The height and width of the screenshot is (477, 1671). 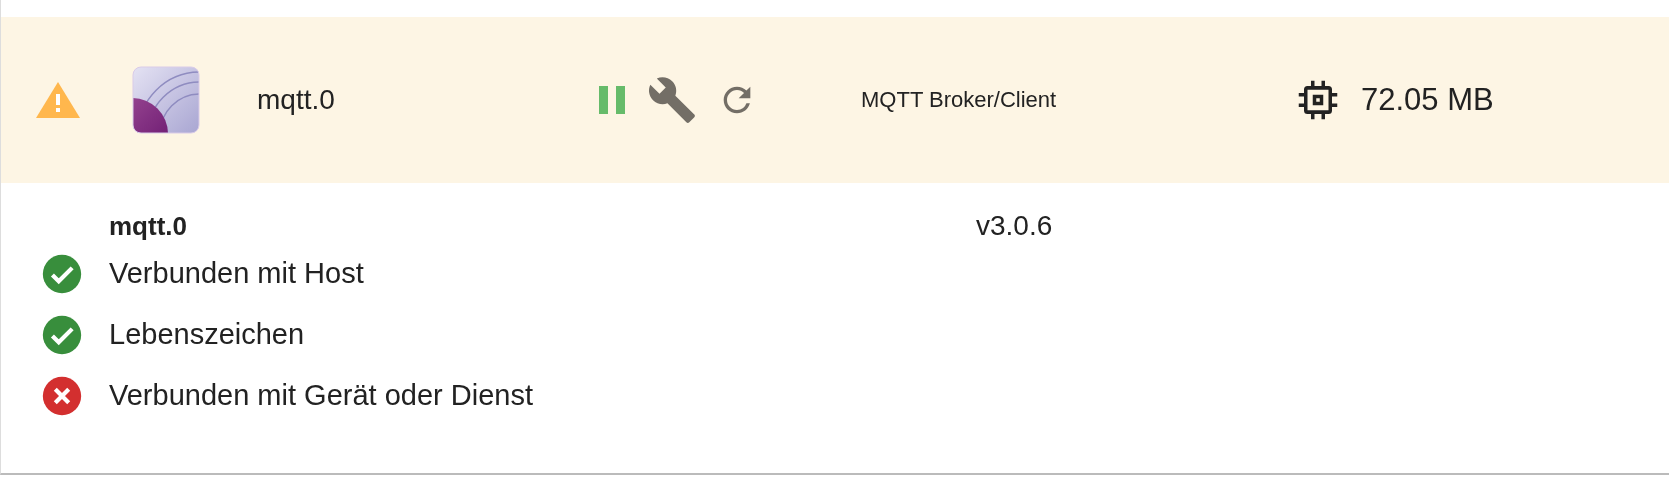 I want to click on status-label: Verbunden mit Gerät oder Dienst, so click(x=321, y=395).